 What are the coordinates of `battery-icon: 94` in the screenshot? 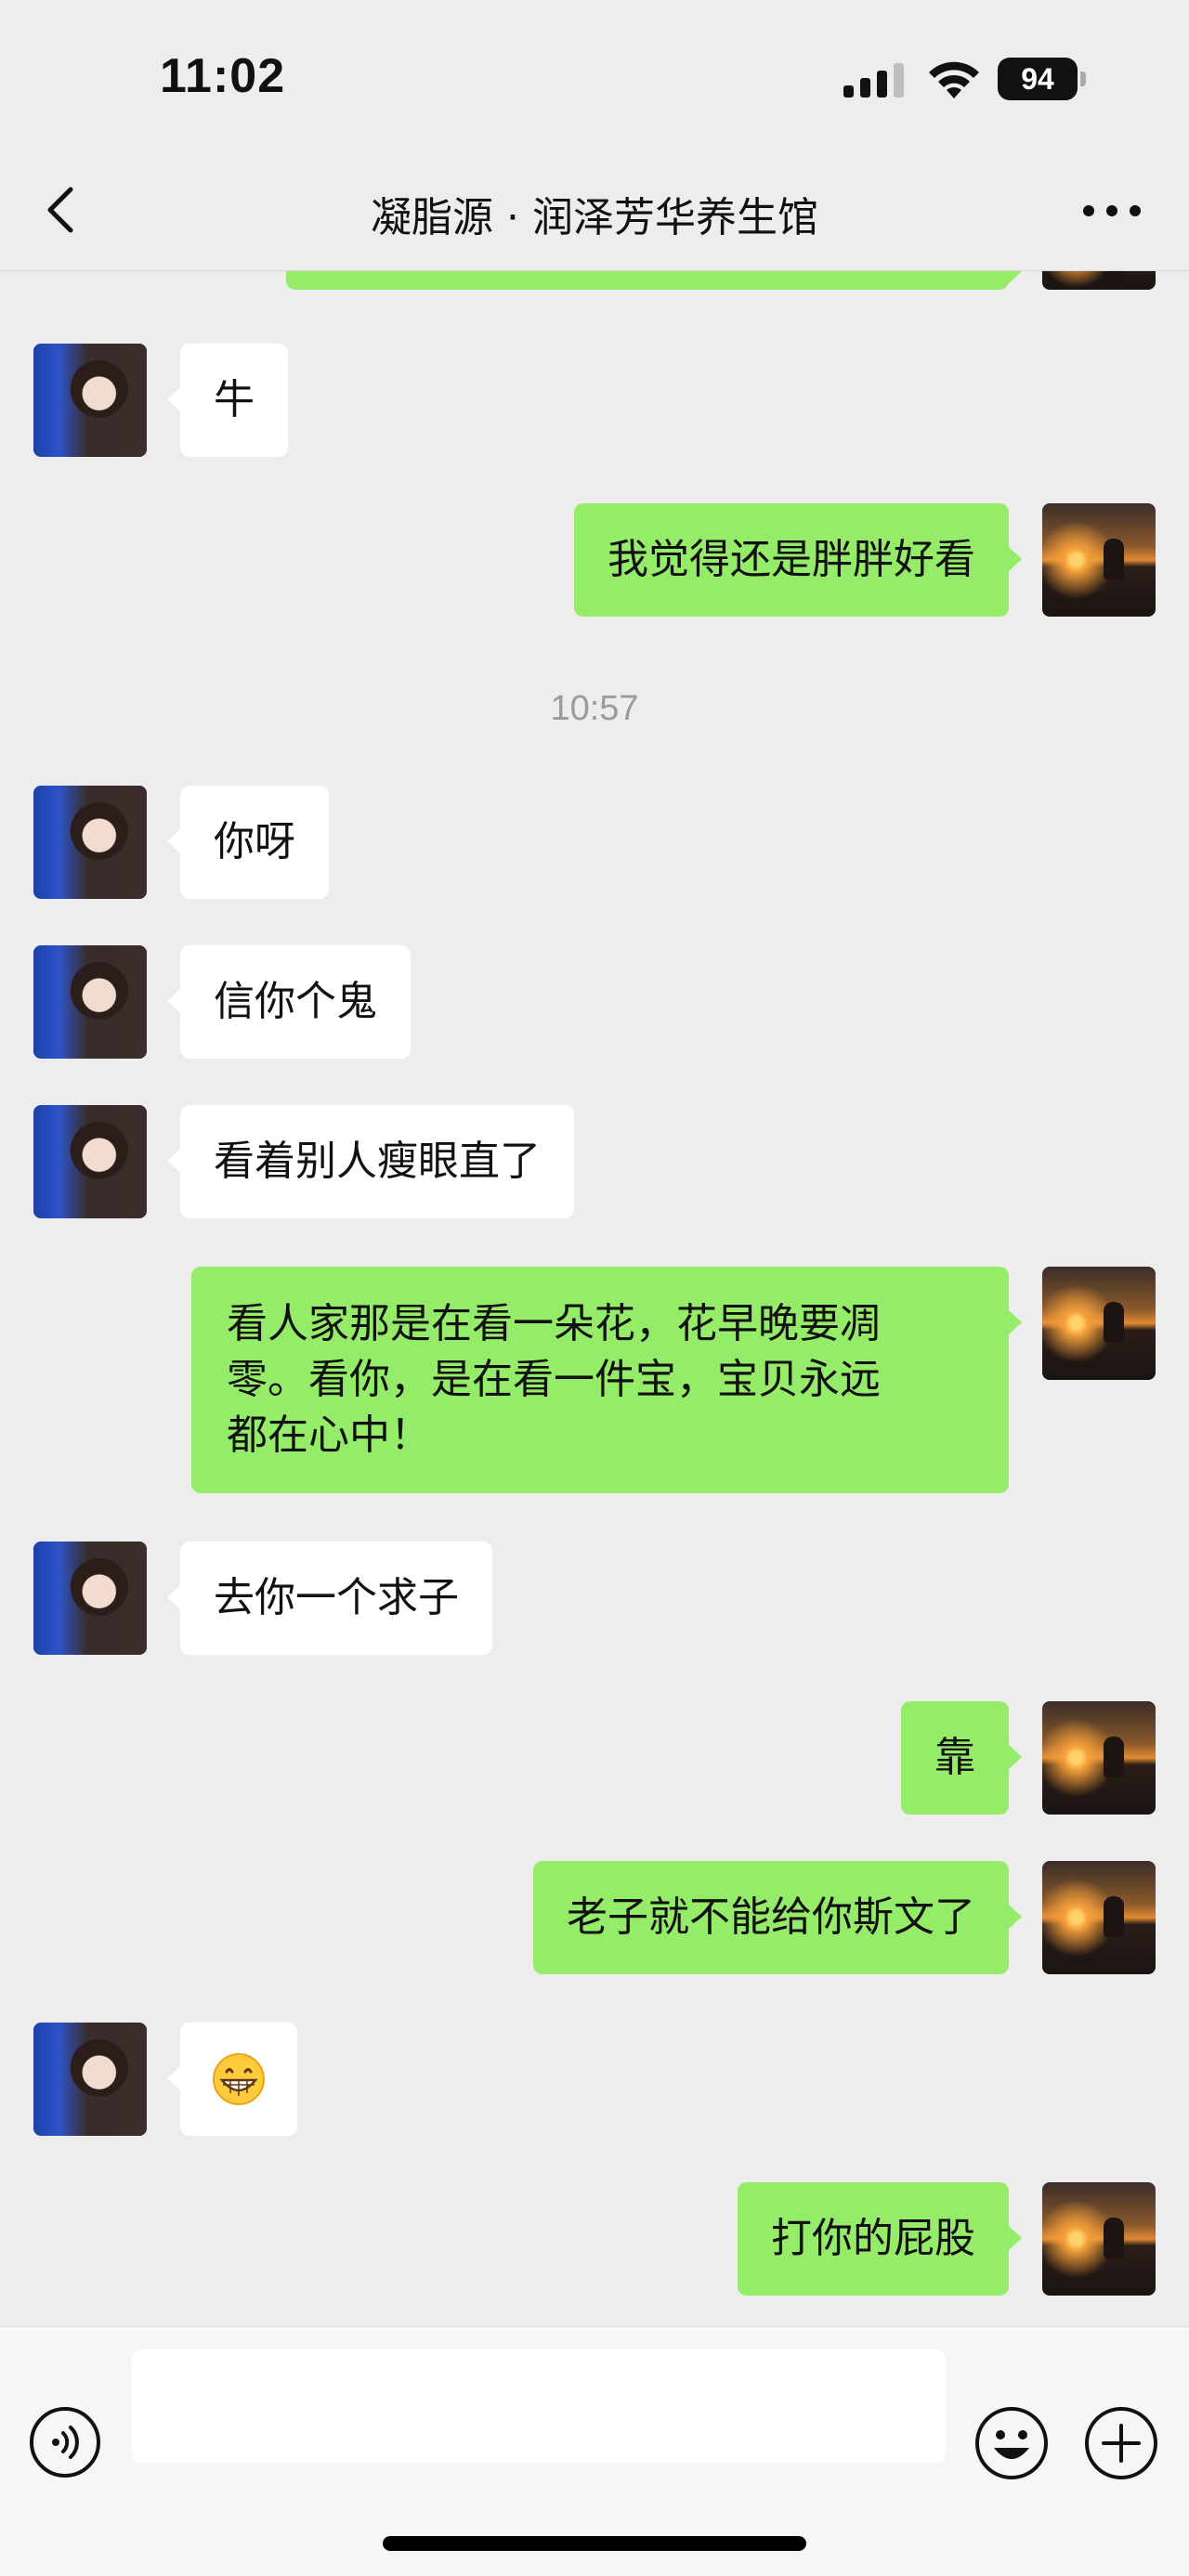 It's located at (1042, 79).